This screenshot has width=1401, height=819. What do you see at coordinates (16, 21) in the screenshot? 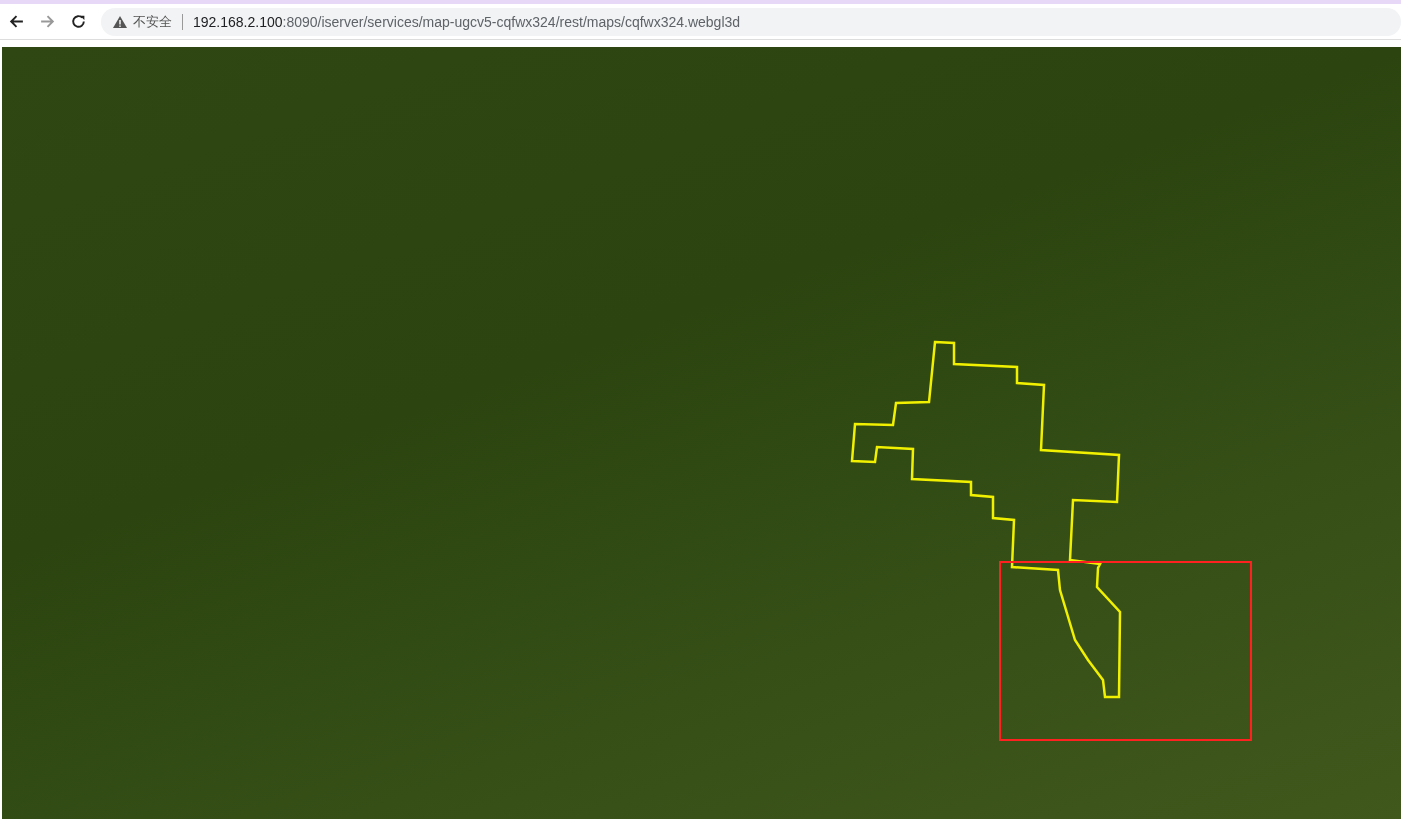
I see `back-icon` at bounding box center [16, 21].